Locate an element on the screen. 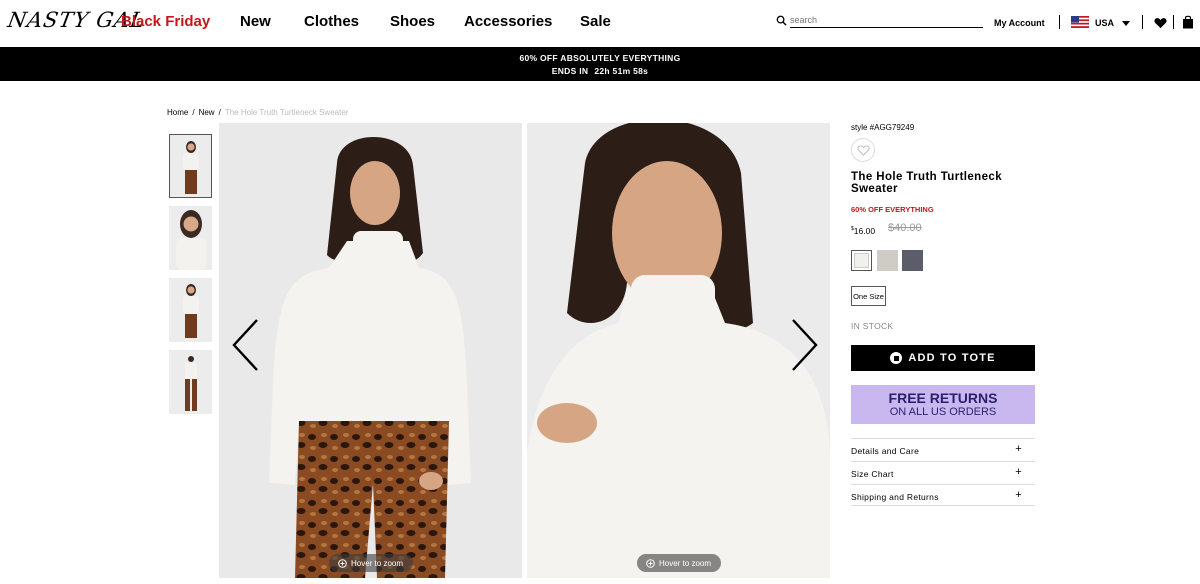  accordion-size-chart: Size Chart + is located at coordinates (943, 472).